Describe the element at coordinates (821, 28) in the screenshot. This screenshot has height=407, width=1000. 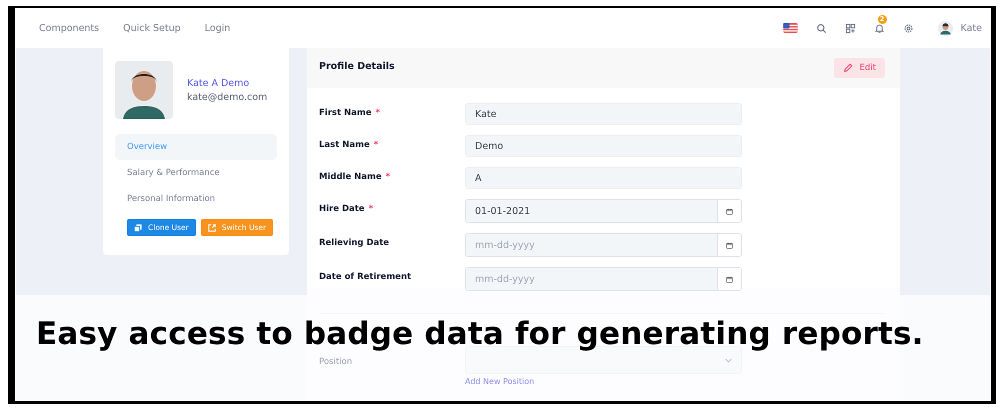
I see `search-icon` at that location.